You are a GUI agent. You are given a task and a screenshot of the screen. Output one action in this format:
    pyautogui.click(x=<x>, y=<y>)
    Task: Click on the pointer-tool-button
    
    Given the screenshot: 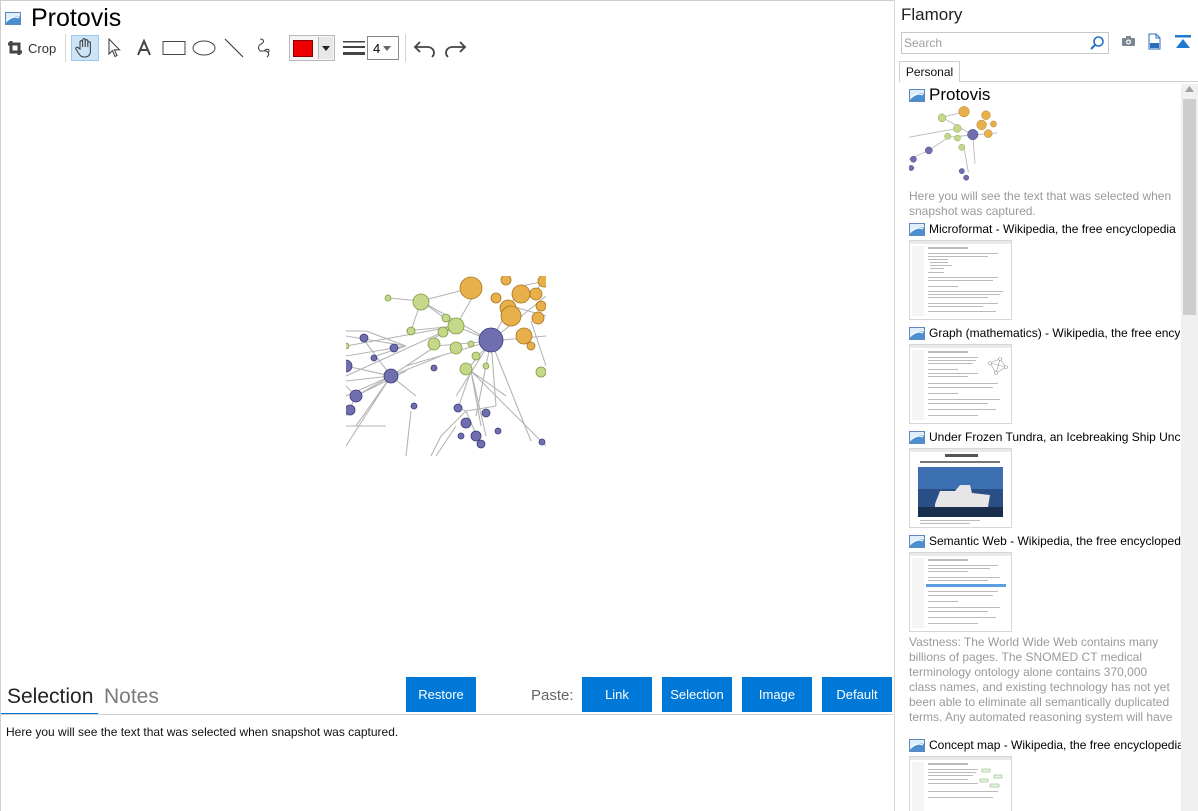 What is the action you would take?
    pyautogui.click(x=114, y=48)
    